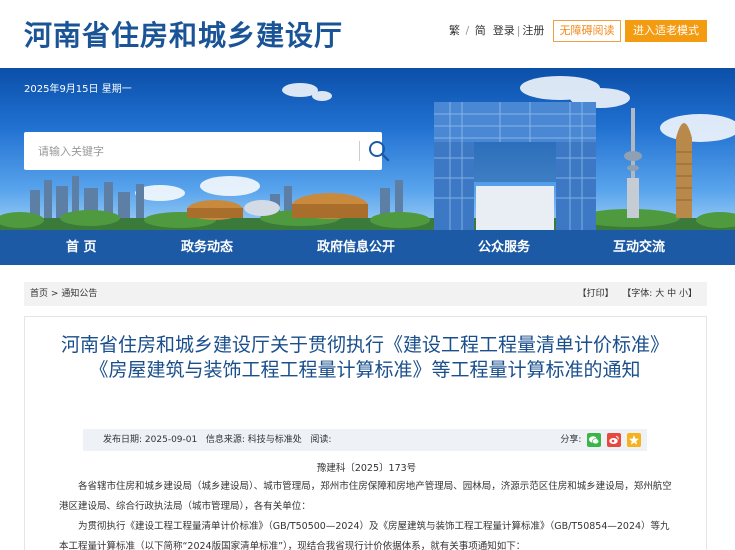 This screenshot has width=735, height=550. What do you see at coordinates (666, 31) in the screenshot?
I see `elder-mode-button: 进入适老模式` at bounding box center [666, 31].